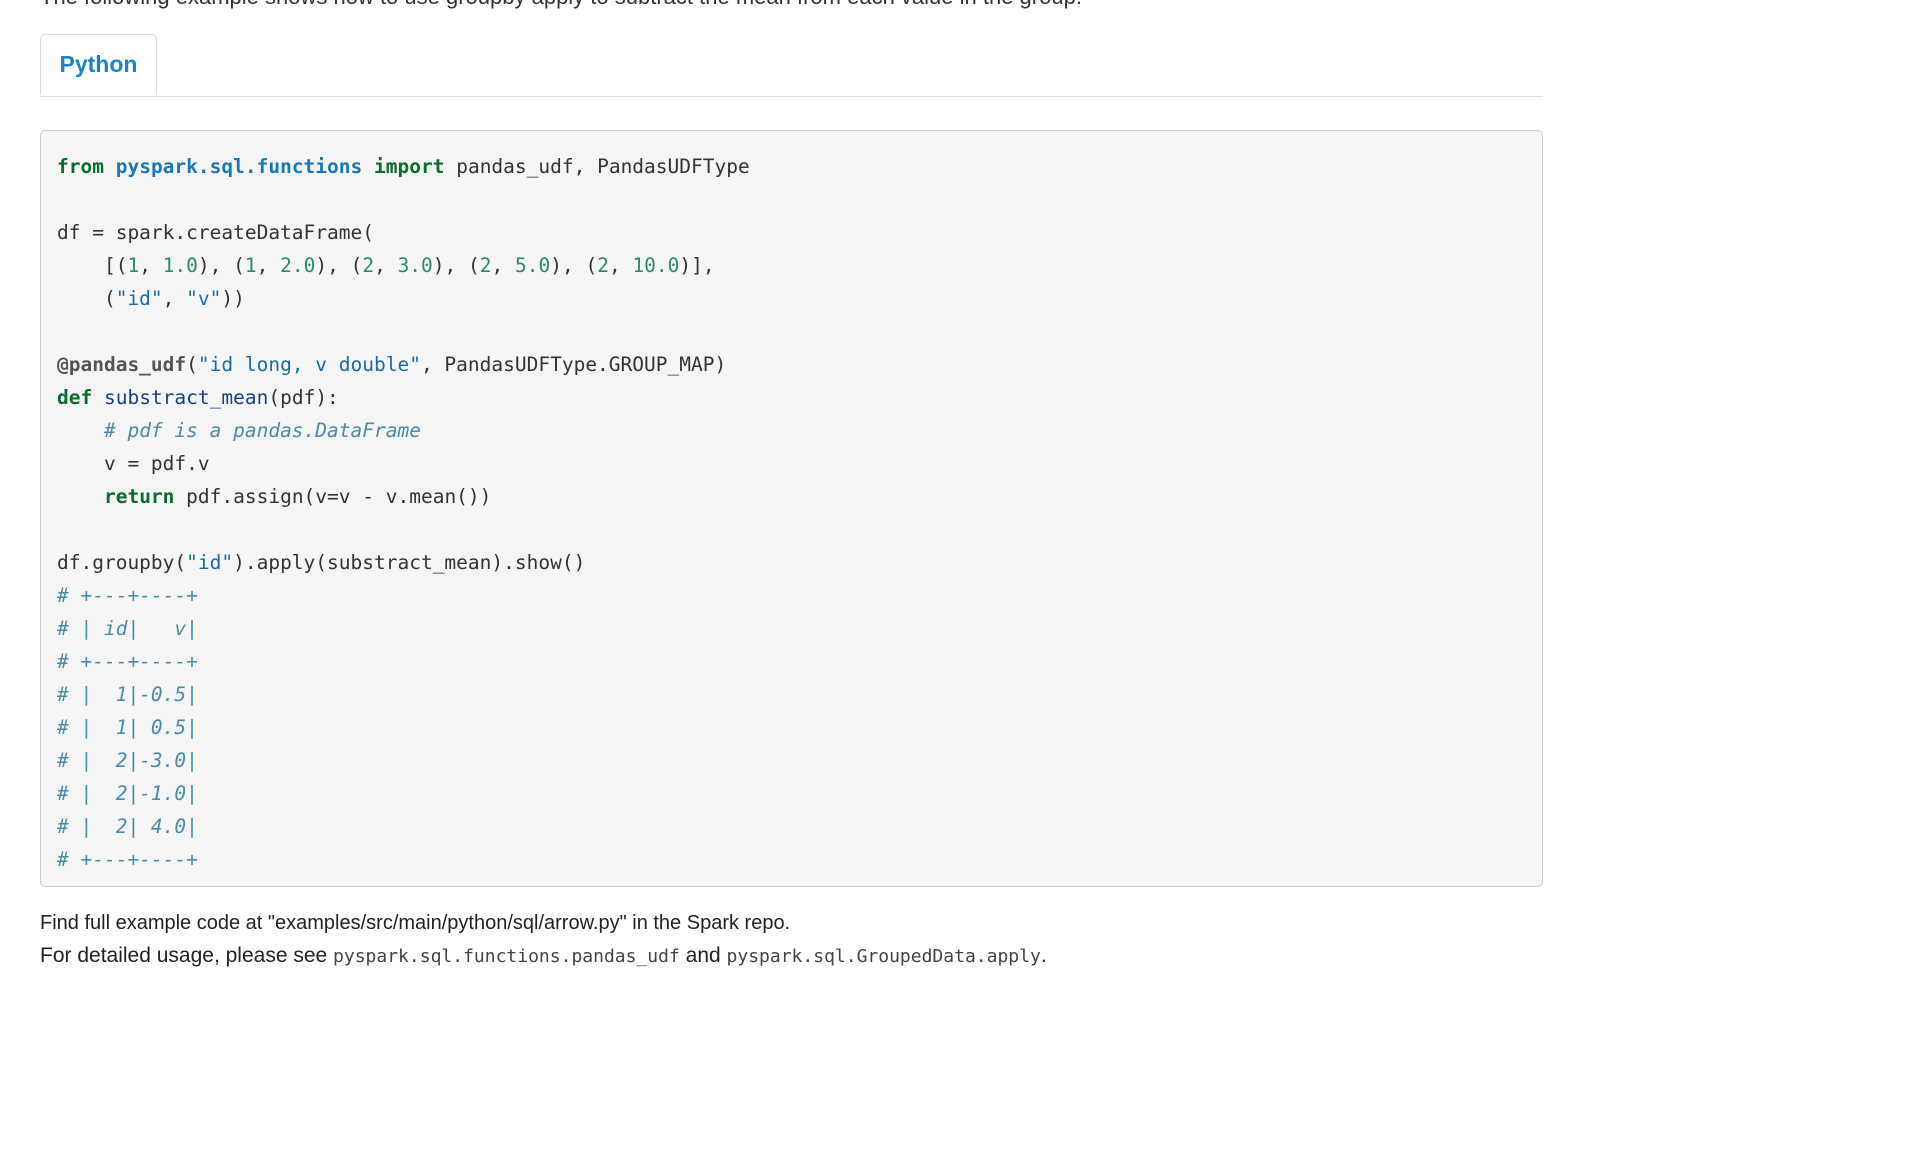 This screenshot has width=1906, height=1168. I want to click on code-token: [(, so click(92, 265).